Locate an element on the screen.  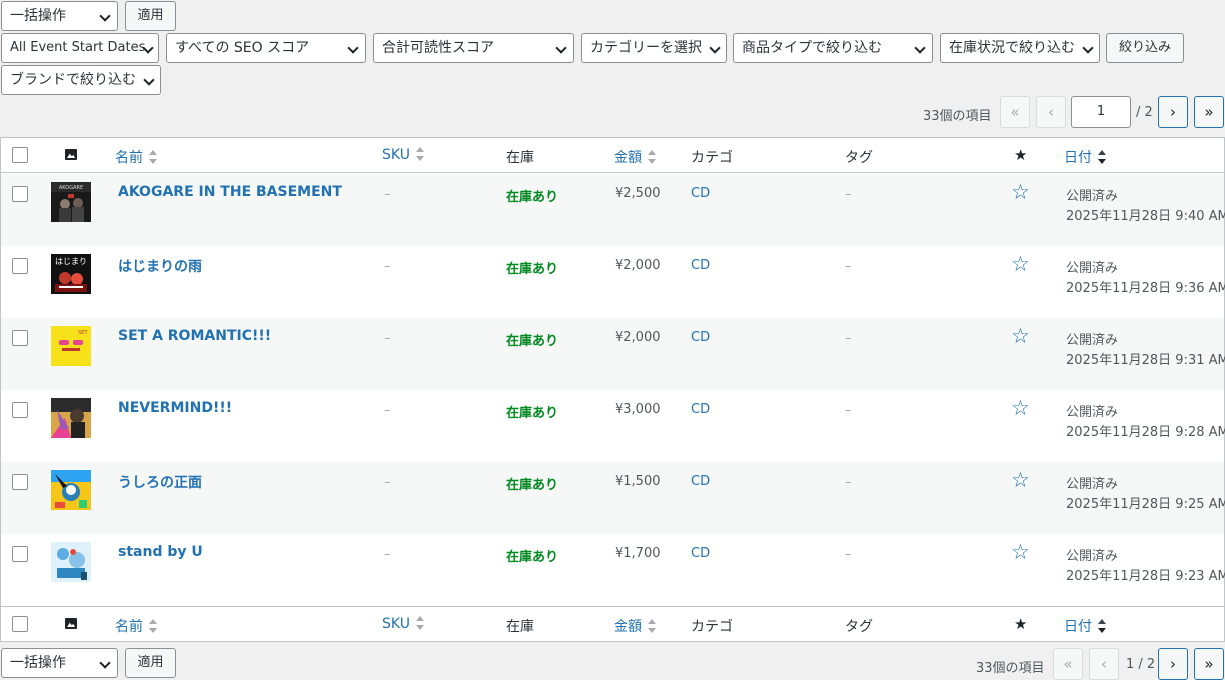
product-name-link: はじまりの雨 is located at coordinates (160, 266).